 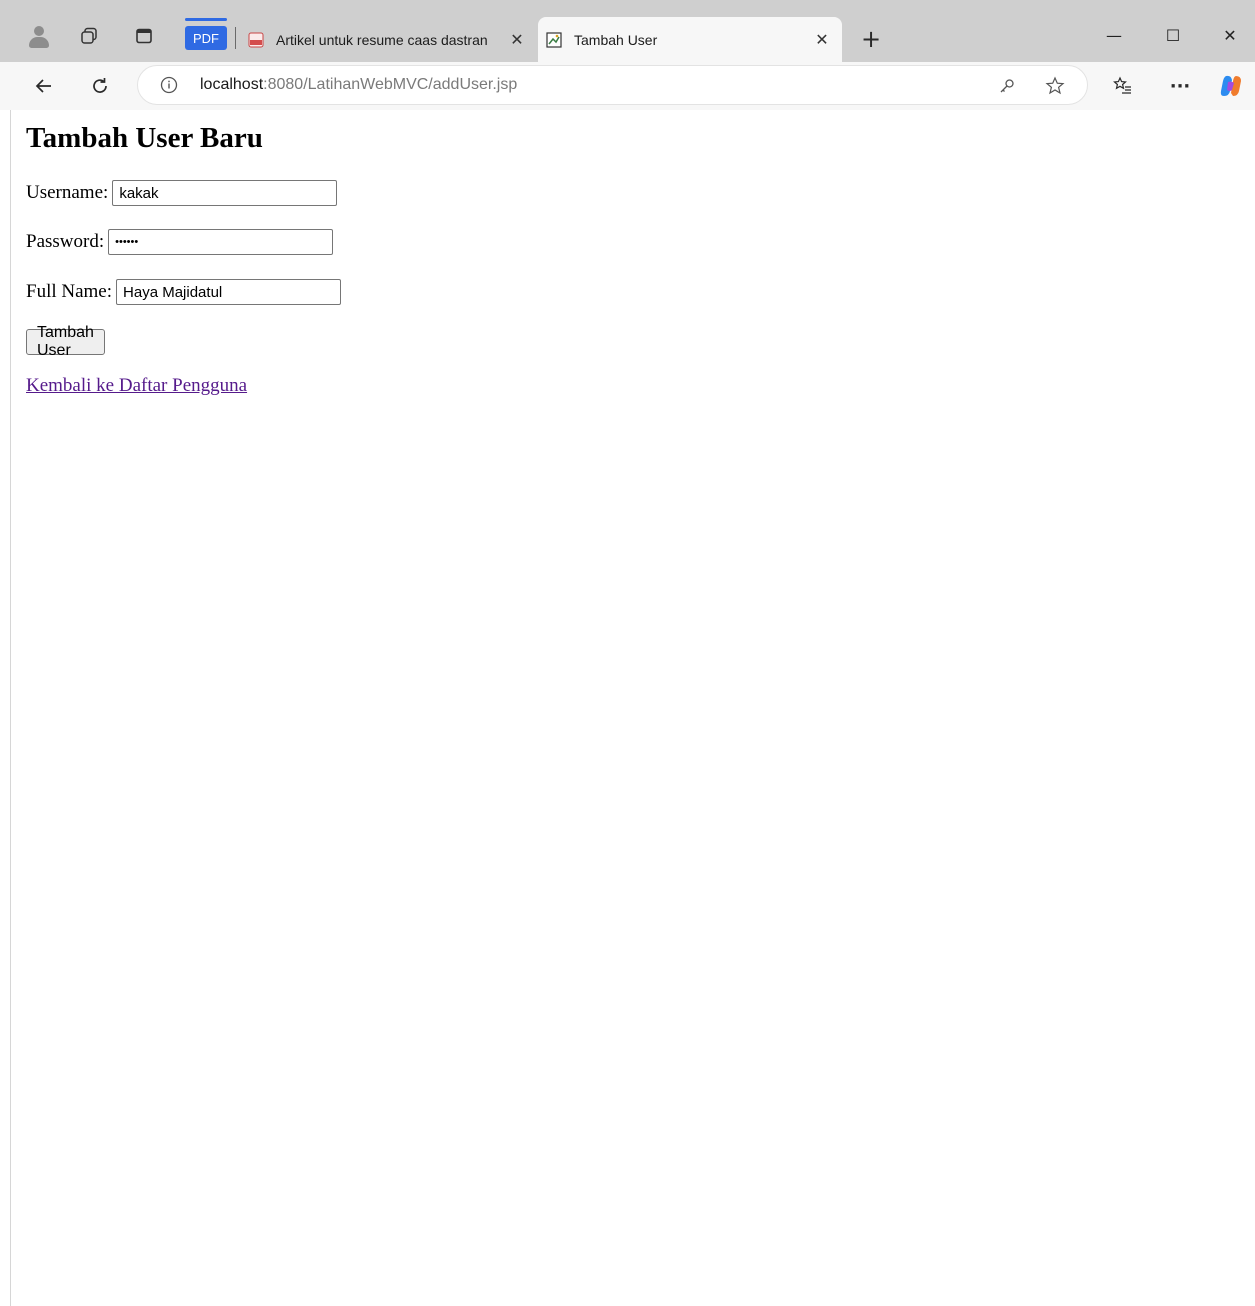 I want to click on url-text: localhost:8080/LatihanWebMVC/addUser.jsp, so click(x=358, y=85).